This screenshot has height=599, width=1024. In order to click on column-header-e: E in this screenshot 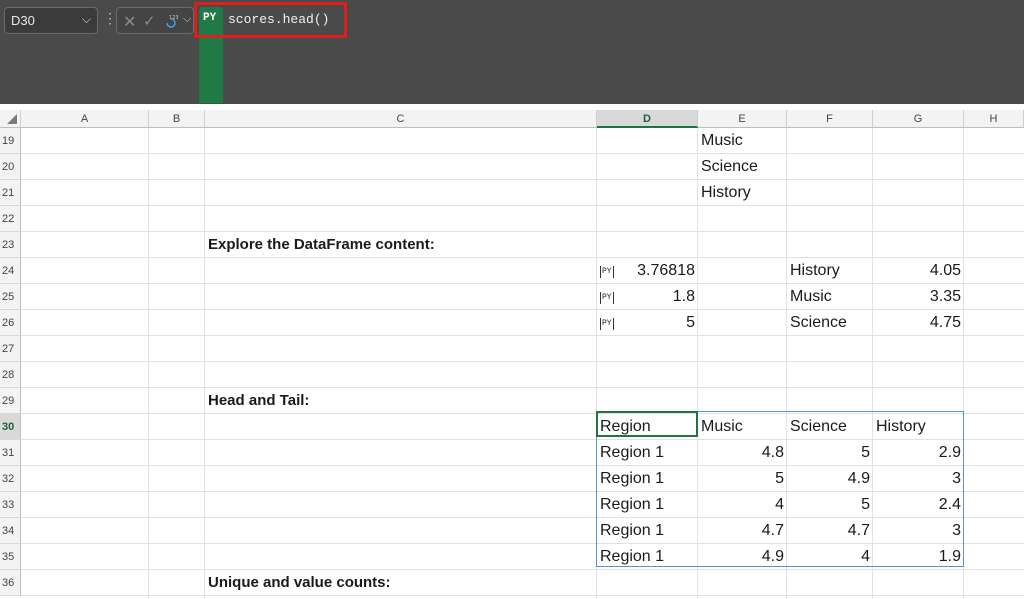, I will do `click(742, 119)`.